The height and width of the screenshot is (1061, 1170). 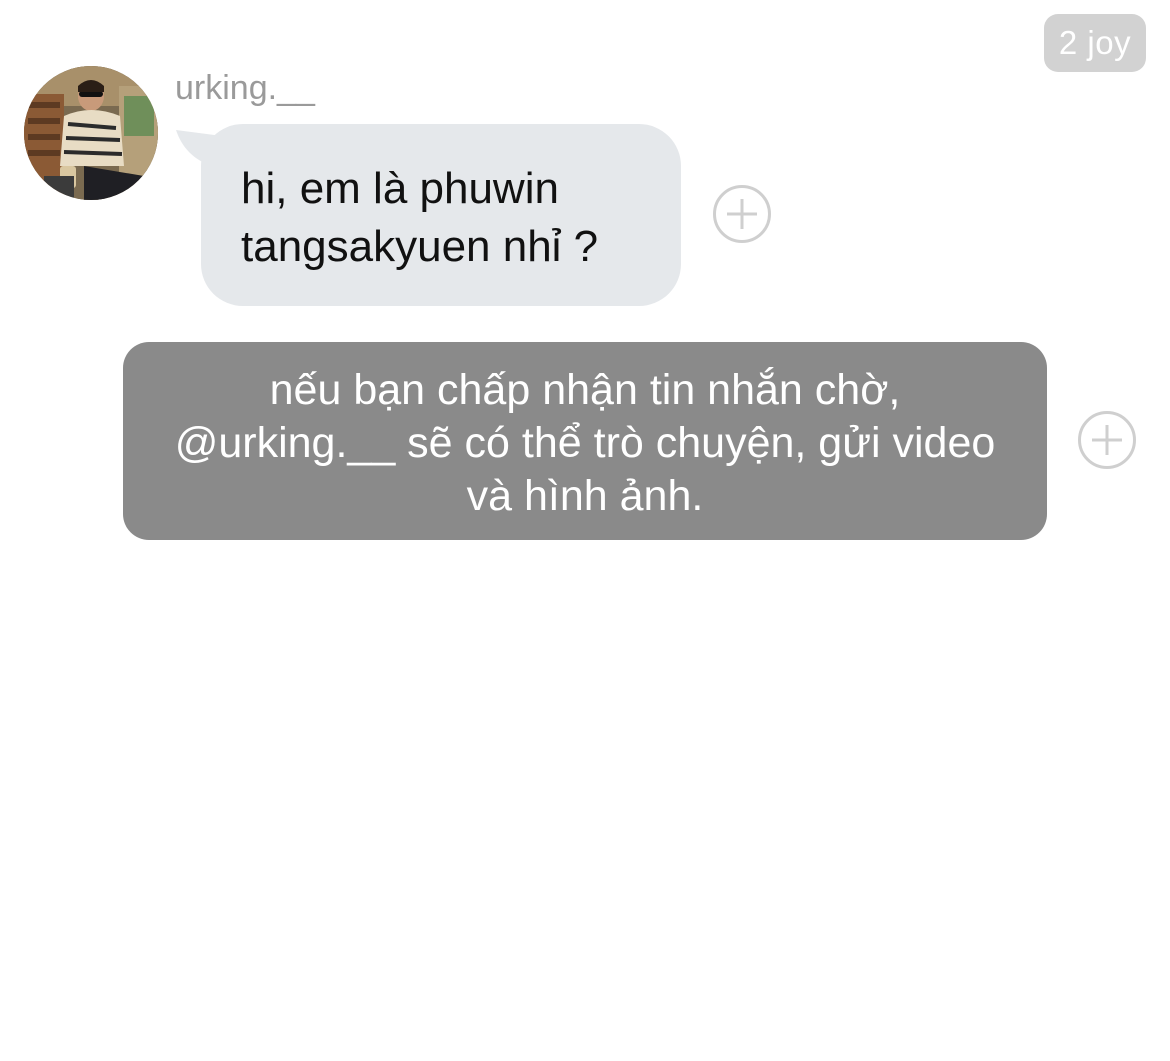 What do you see at coordinates (400, 188) in the screenshot?
I see `message-line: hi, em là phuwin` at bounding box center [400, 188].